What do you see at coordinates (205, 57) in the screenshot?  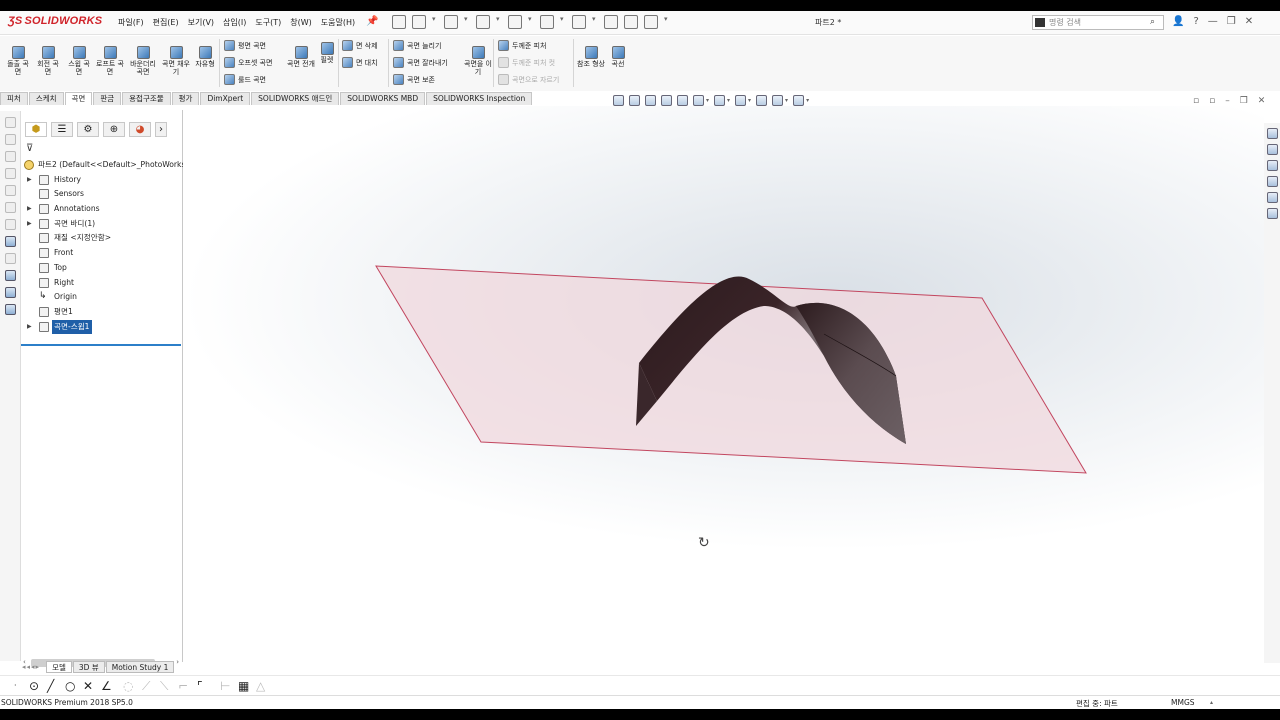 I see `freeform-button: 자유형` at bounding box center [205, 57].